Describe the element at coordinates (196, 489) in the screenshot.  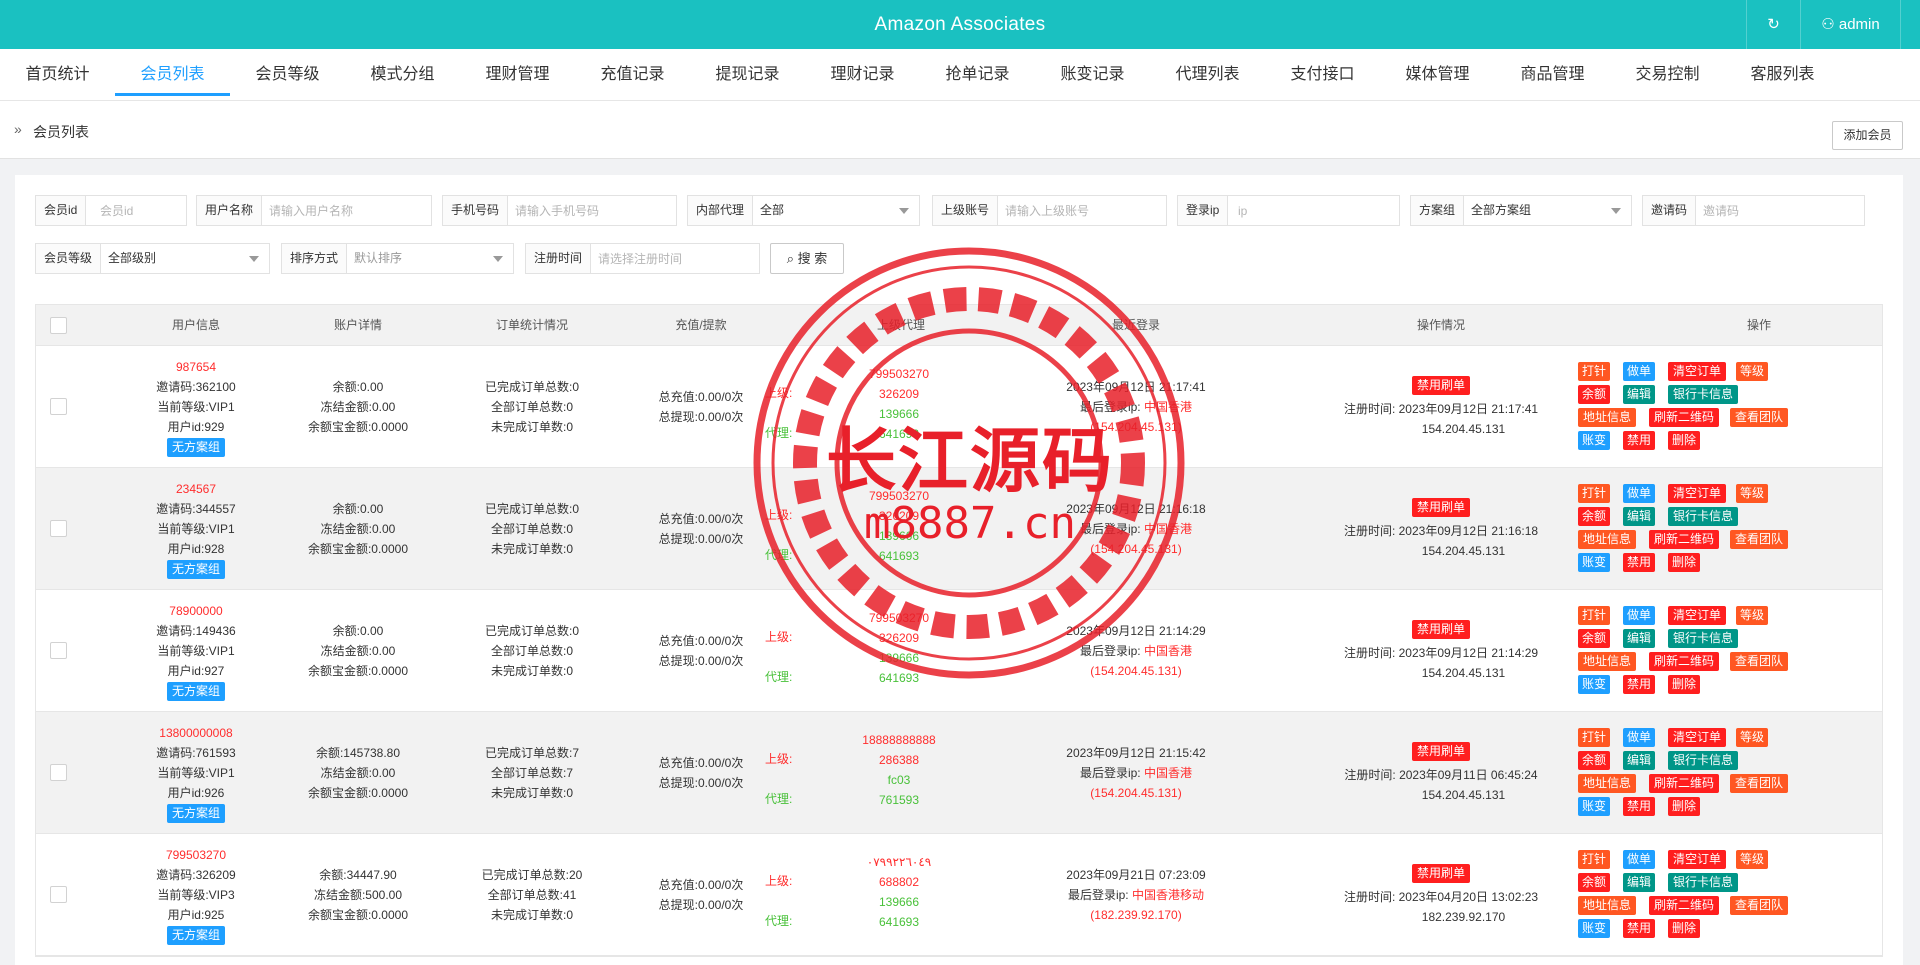
I see `user-account: 234567` at that location.